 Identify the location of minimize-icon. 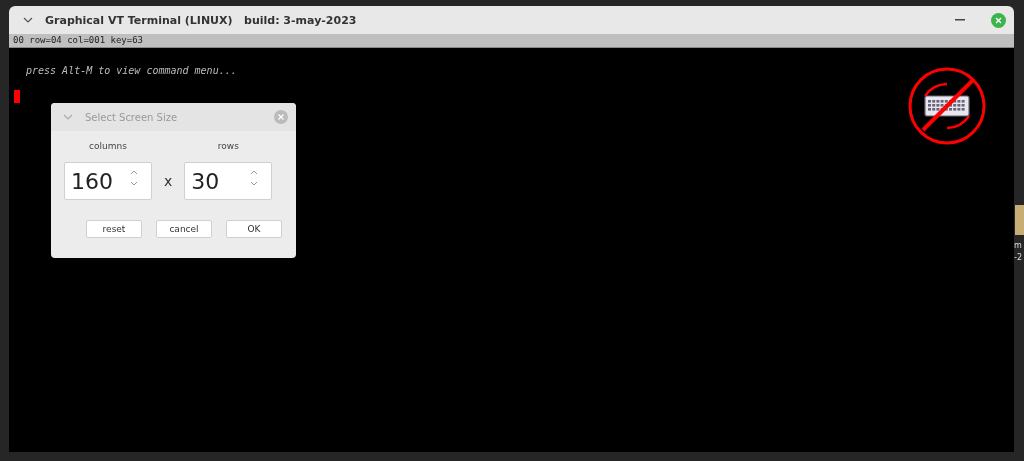
(960, 20).